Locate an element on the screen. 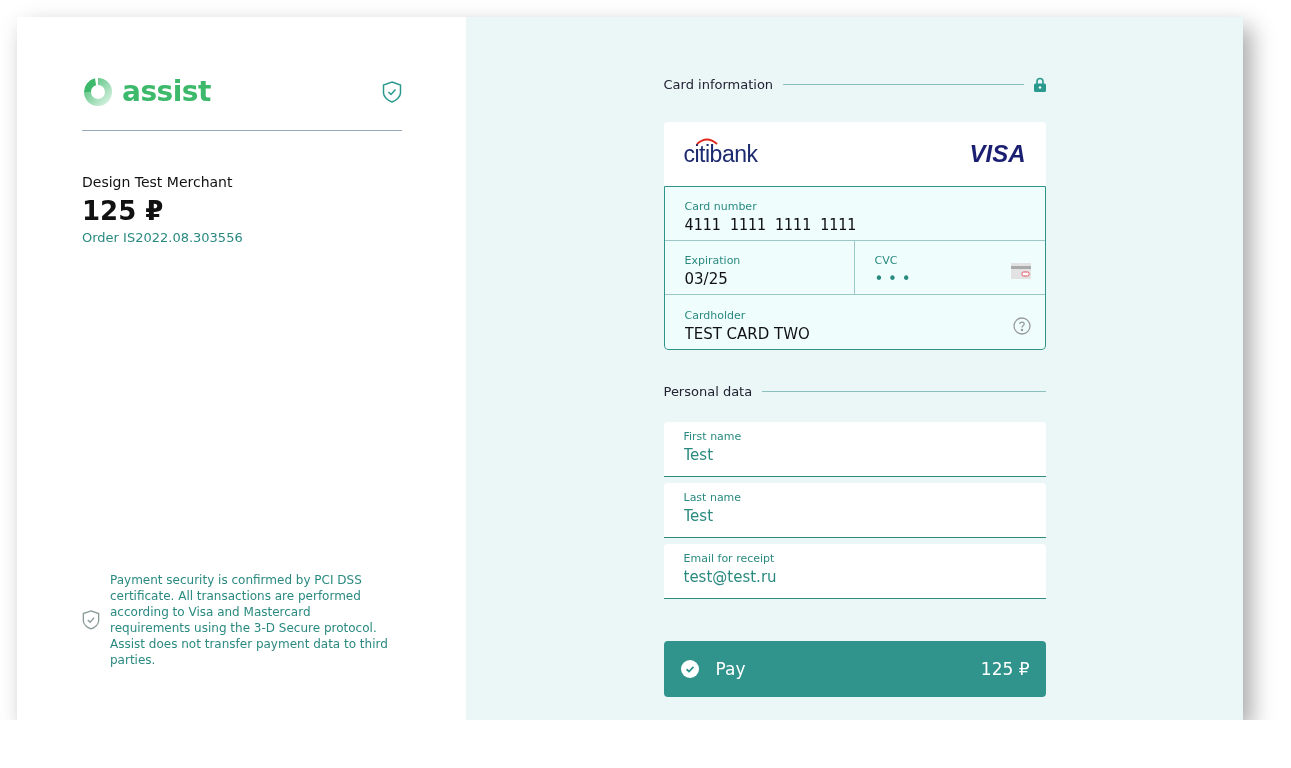 This screenshot has height=768, width=1291. merchant-name: Design Test Merchant is located at coordinates (158, 182).